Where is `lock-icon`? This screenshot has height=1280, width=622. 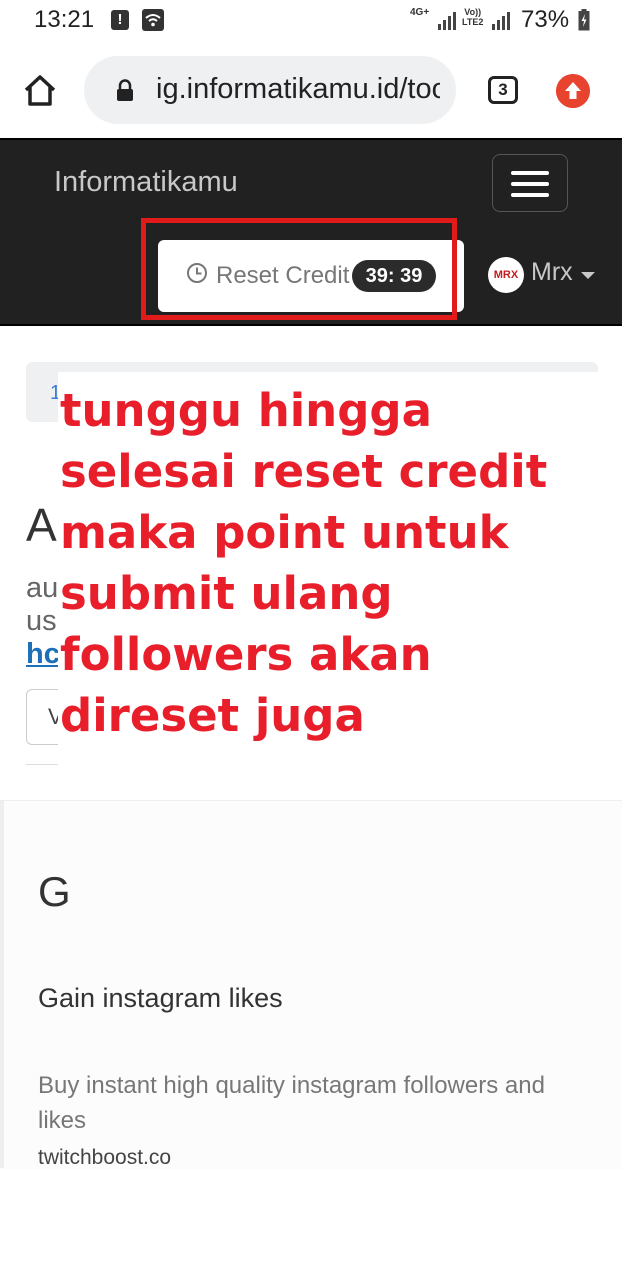
lock-icon is located at coordinates (125, 90).